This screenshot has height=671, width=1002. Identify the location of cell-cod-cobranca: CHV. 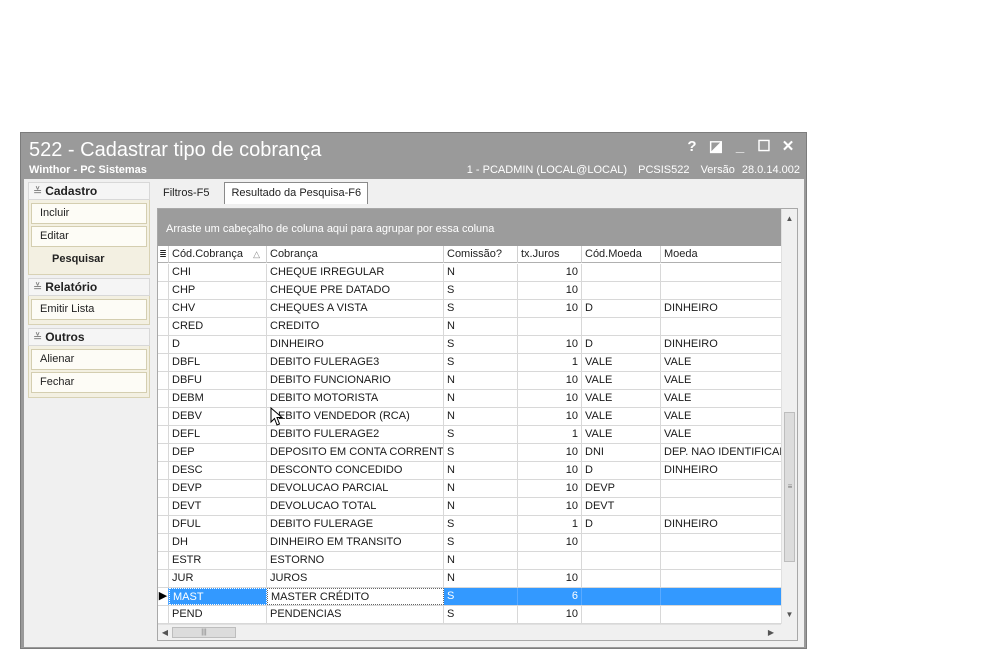
(218, 308).